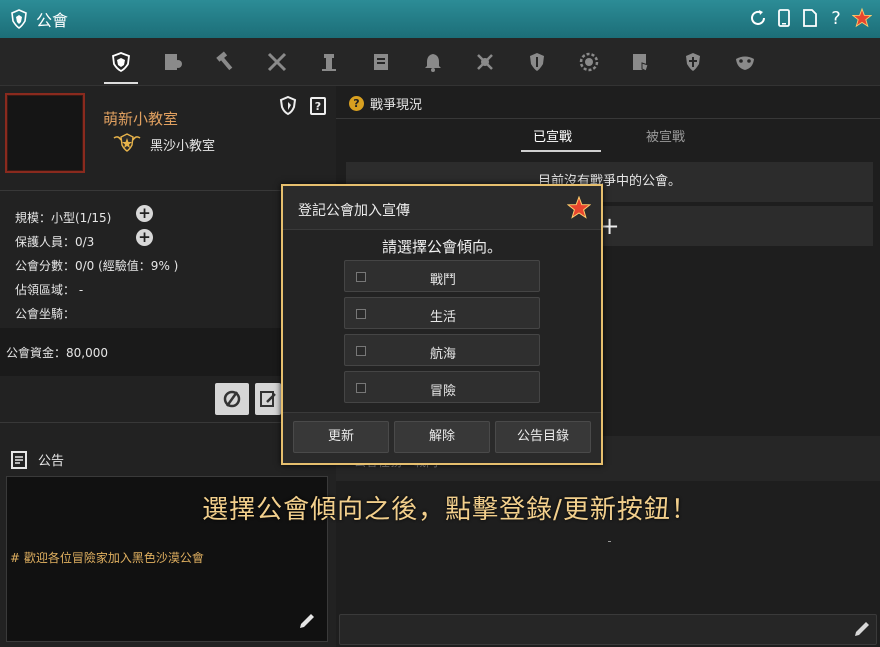 The height and width of the screenshot is (647, 880). Describe the element at coordinates (450, 510) in the screenshot. I see `tutorial-caption: 選擇公會傾向之後，點擊登錄/更新按鈕！` at that location.